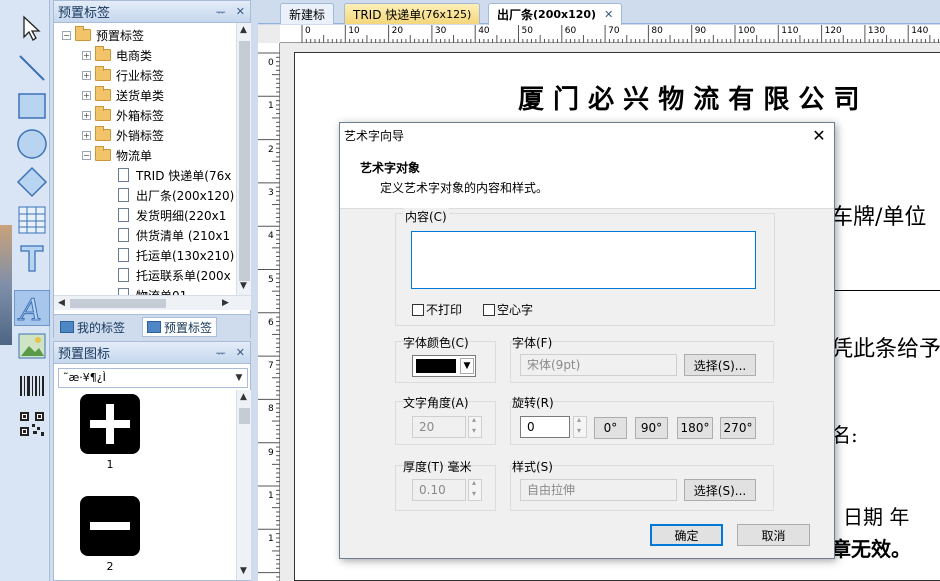  I want to click on ellipse-tool, so click(32, 144).